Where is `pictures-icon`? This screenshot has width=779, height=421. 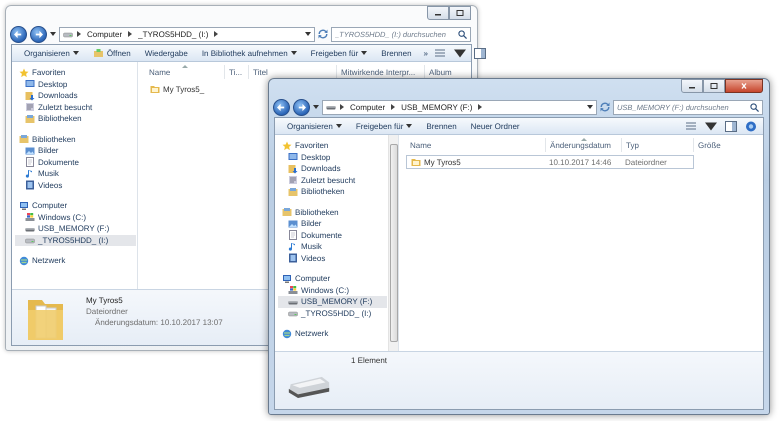
pictures-icon is located at coordinates (293, 223).